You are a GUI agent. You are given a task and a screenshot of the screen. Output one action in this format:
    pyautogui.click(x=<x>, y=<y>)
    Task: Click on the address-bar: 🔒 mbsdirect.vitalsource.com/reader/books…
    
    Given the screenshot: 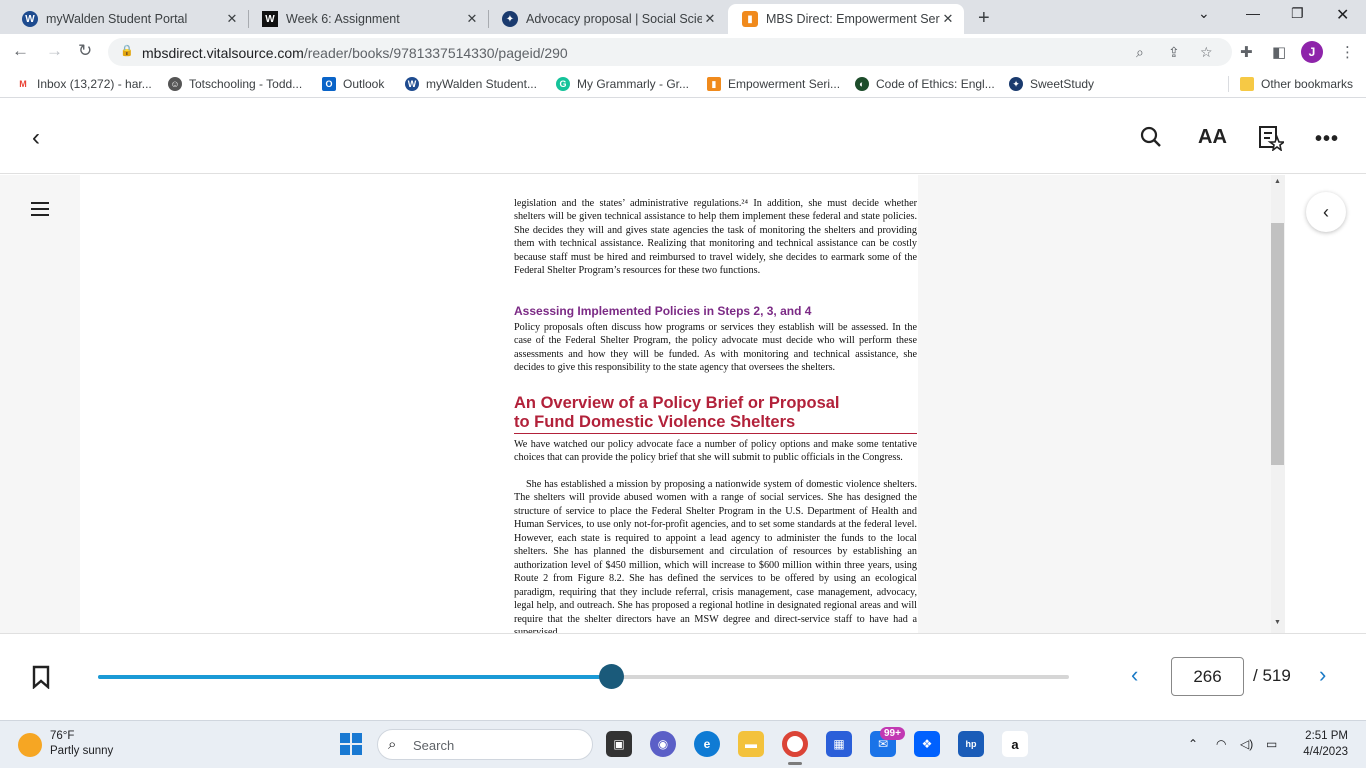 What is the action you would take?
    pyautogui.click(x=670, y=52)
    